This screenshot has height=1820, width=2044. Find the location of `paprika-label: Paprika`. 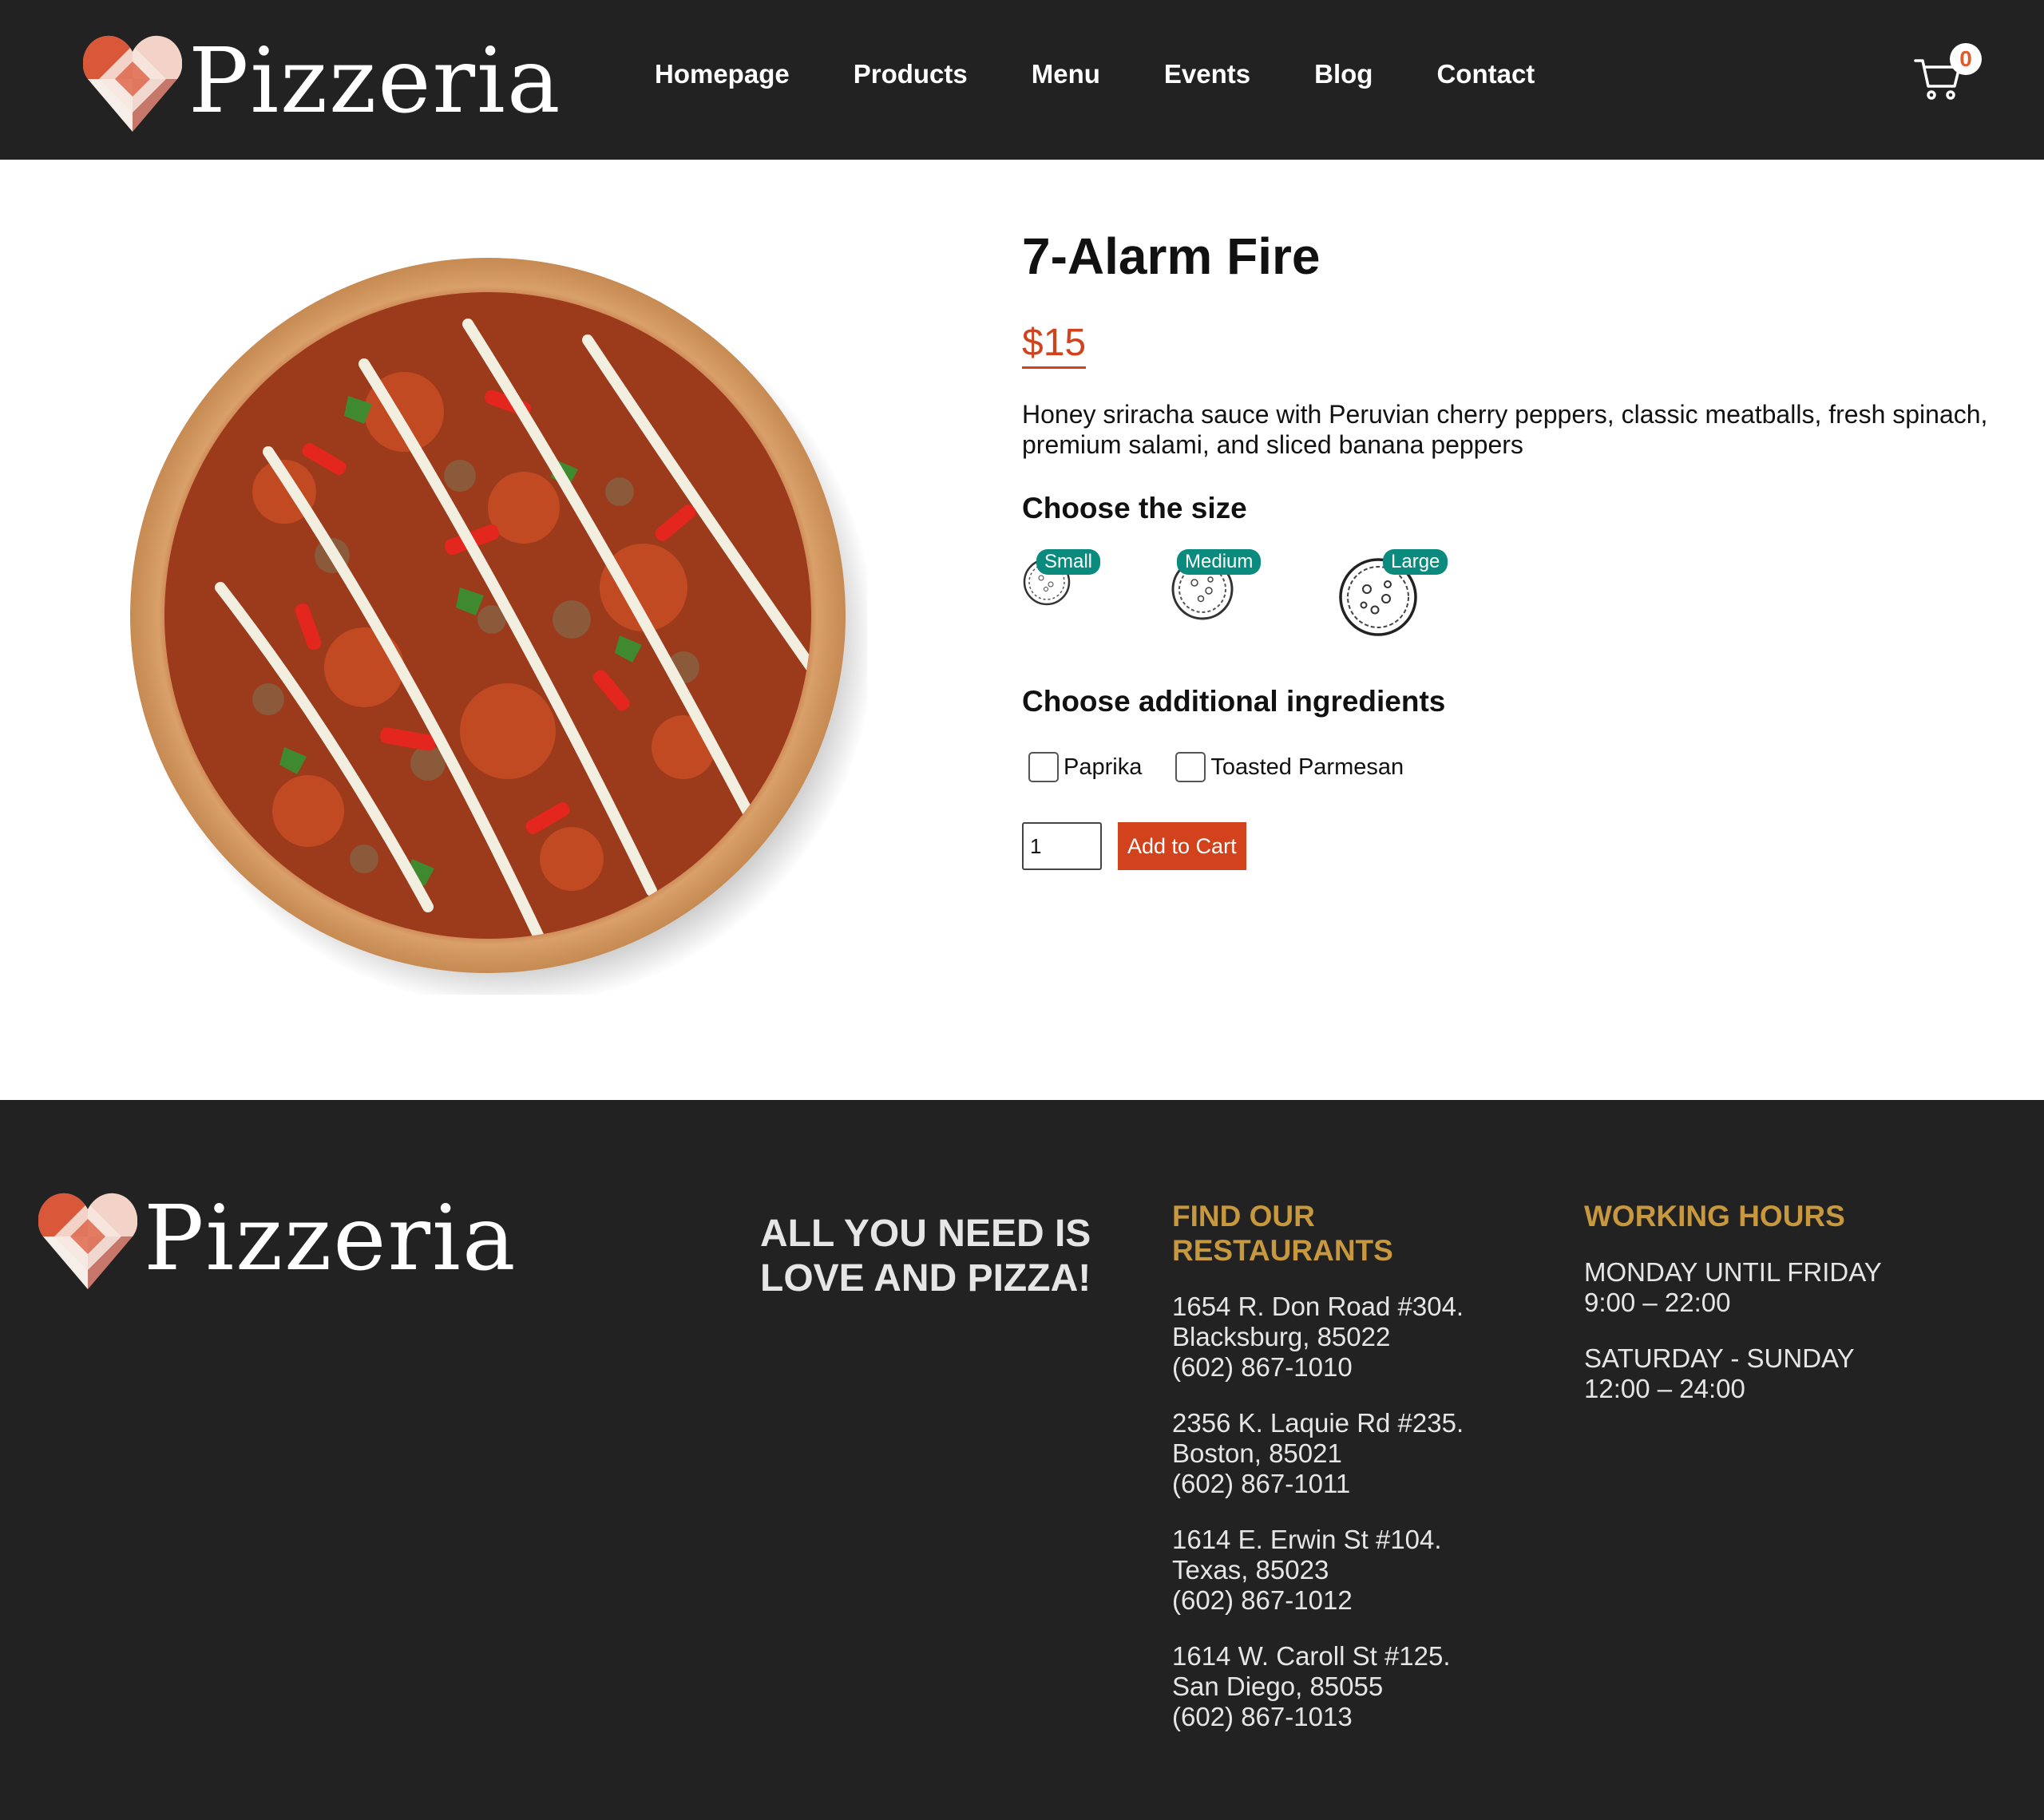

paprika-label: Paprika is located at coordinates (1103, 767).